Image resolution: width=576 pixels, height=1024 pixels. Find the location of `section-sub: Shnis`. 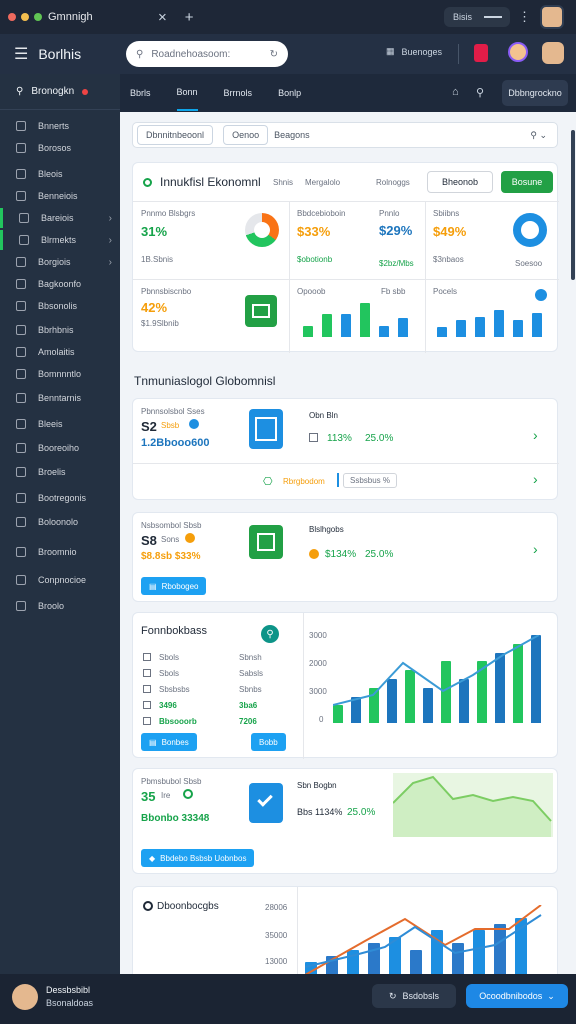

section-sub: Shnis is located at coordinates (283, 182).